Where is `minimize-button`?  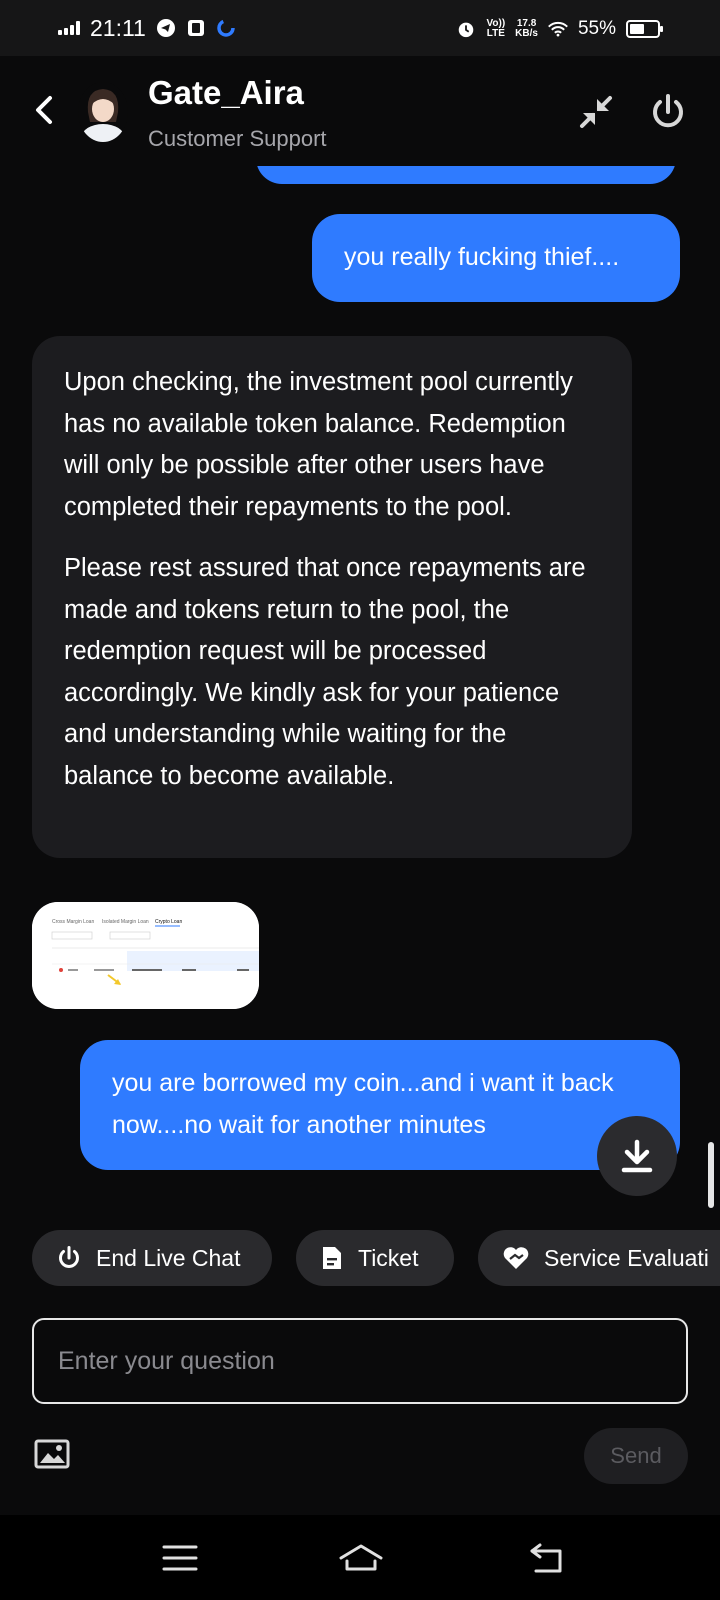
minimize-button is located at coordinates (596, 112).